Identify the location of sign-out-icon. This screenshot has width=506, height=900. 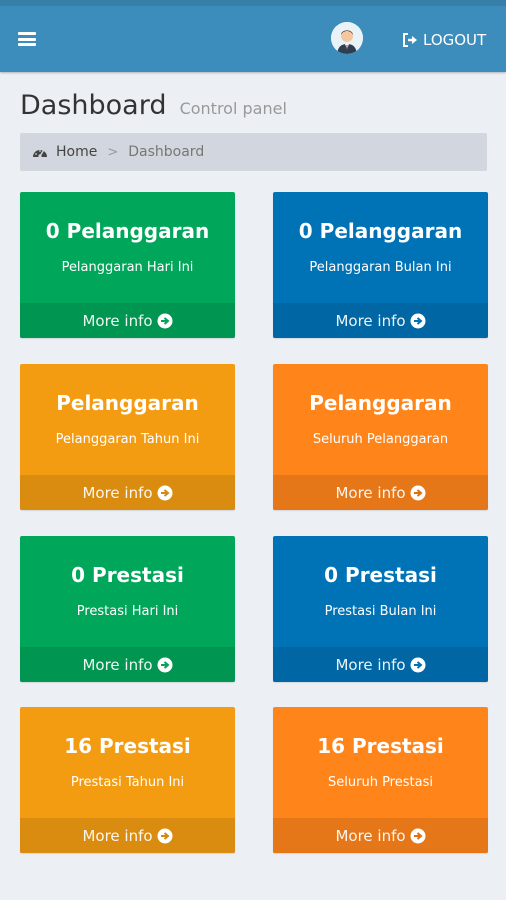
(410, 40).